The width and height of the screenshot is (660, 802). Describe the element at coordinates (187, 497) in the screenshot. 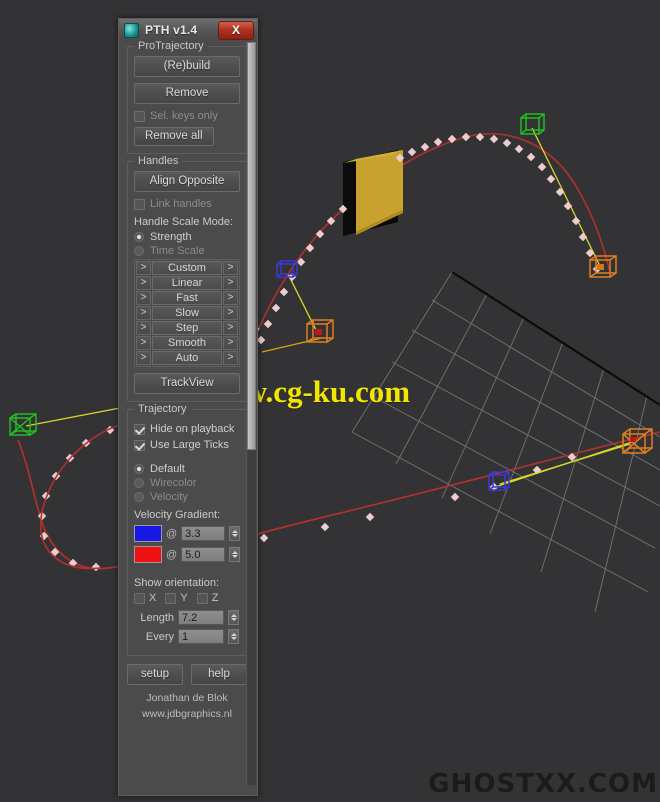

I see `color-mode-velocity-row: Velocity` at that location.